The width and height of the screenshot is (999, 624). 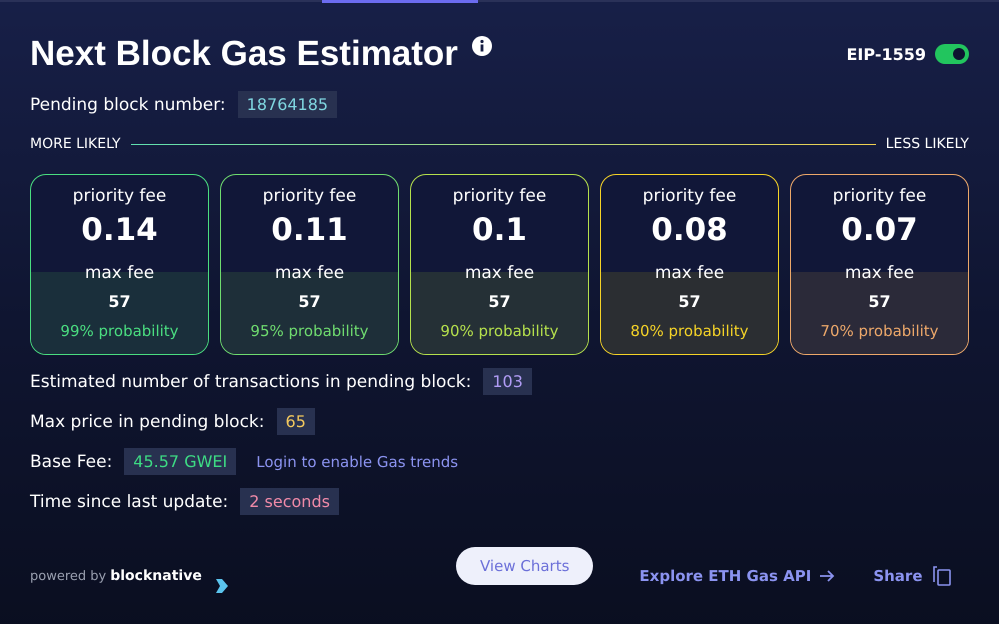 I want to click on brand-logo-text: blocknative, so click(x=156, y=576).